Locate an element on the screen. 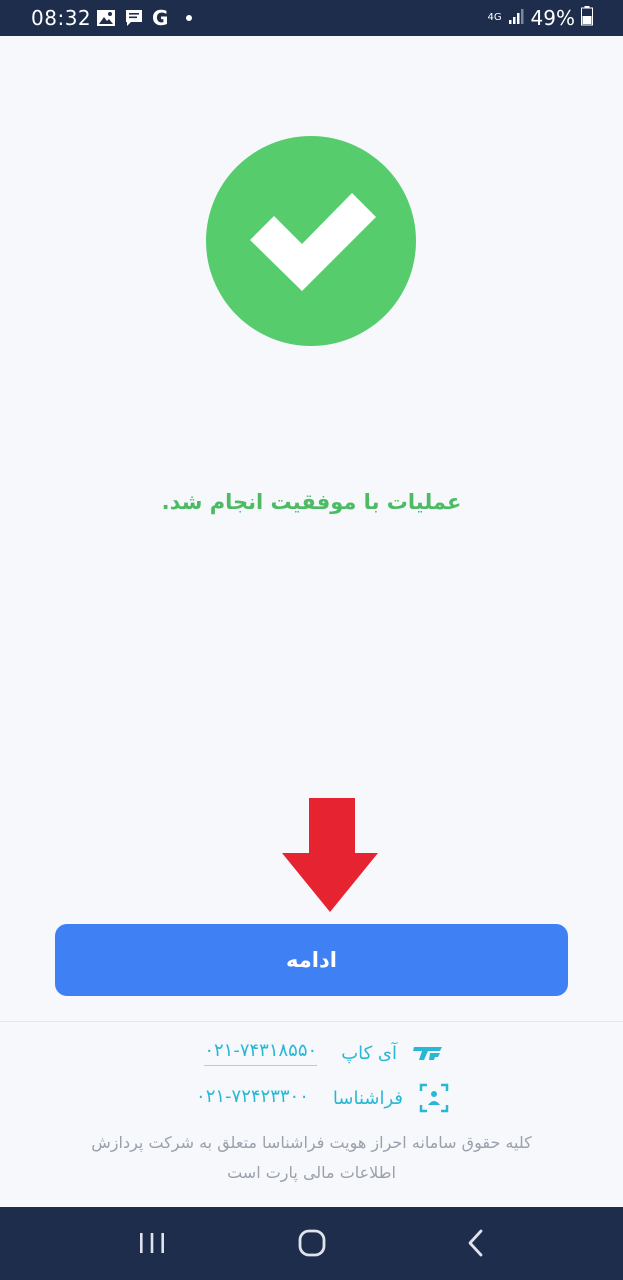 The width and height of the screenshot is (623, 1280). battery-percent: 49% is located at coordinates (552, 18).